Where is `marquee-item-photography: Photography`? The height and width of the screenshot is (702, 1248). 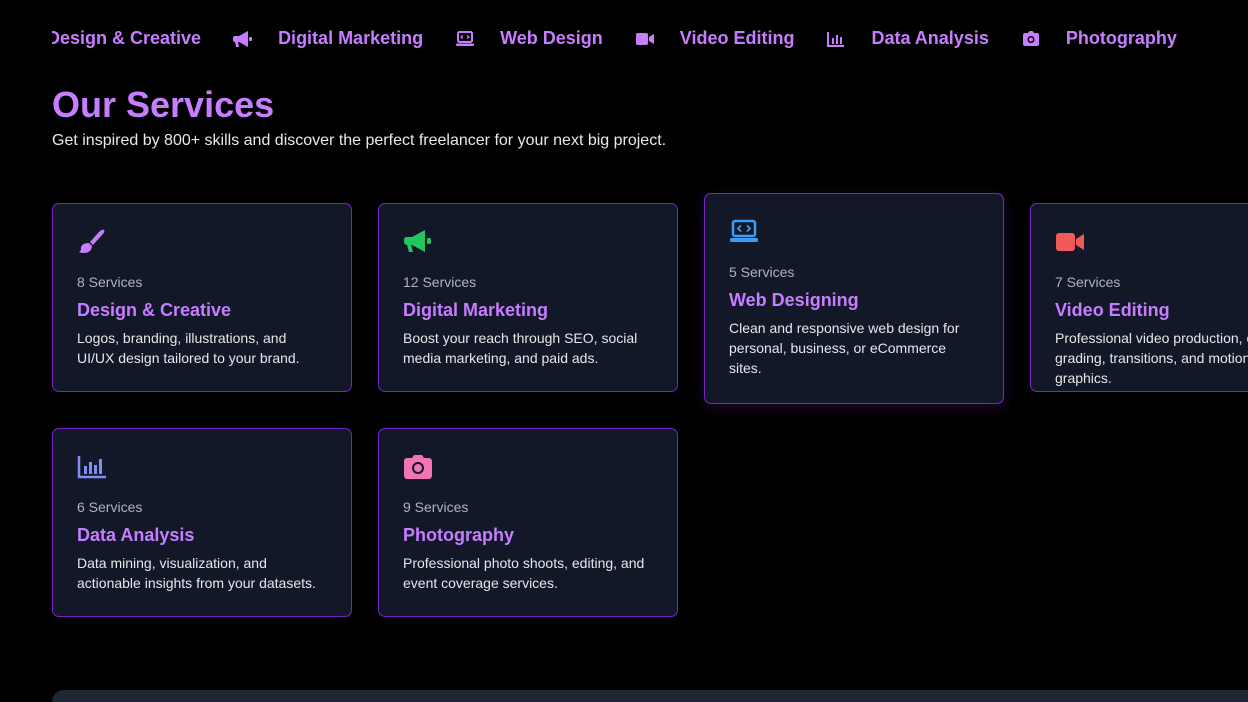 marquee-item-photography: Photography is located at coordinates (1115, 38).